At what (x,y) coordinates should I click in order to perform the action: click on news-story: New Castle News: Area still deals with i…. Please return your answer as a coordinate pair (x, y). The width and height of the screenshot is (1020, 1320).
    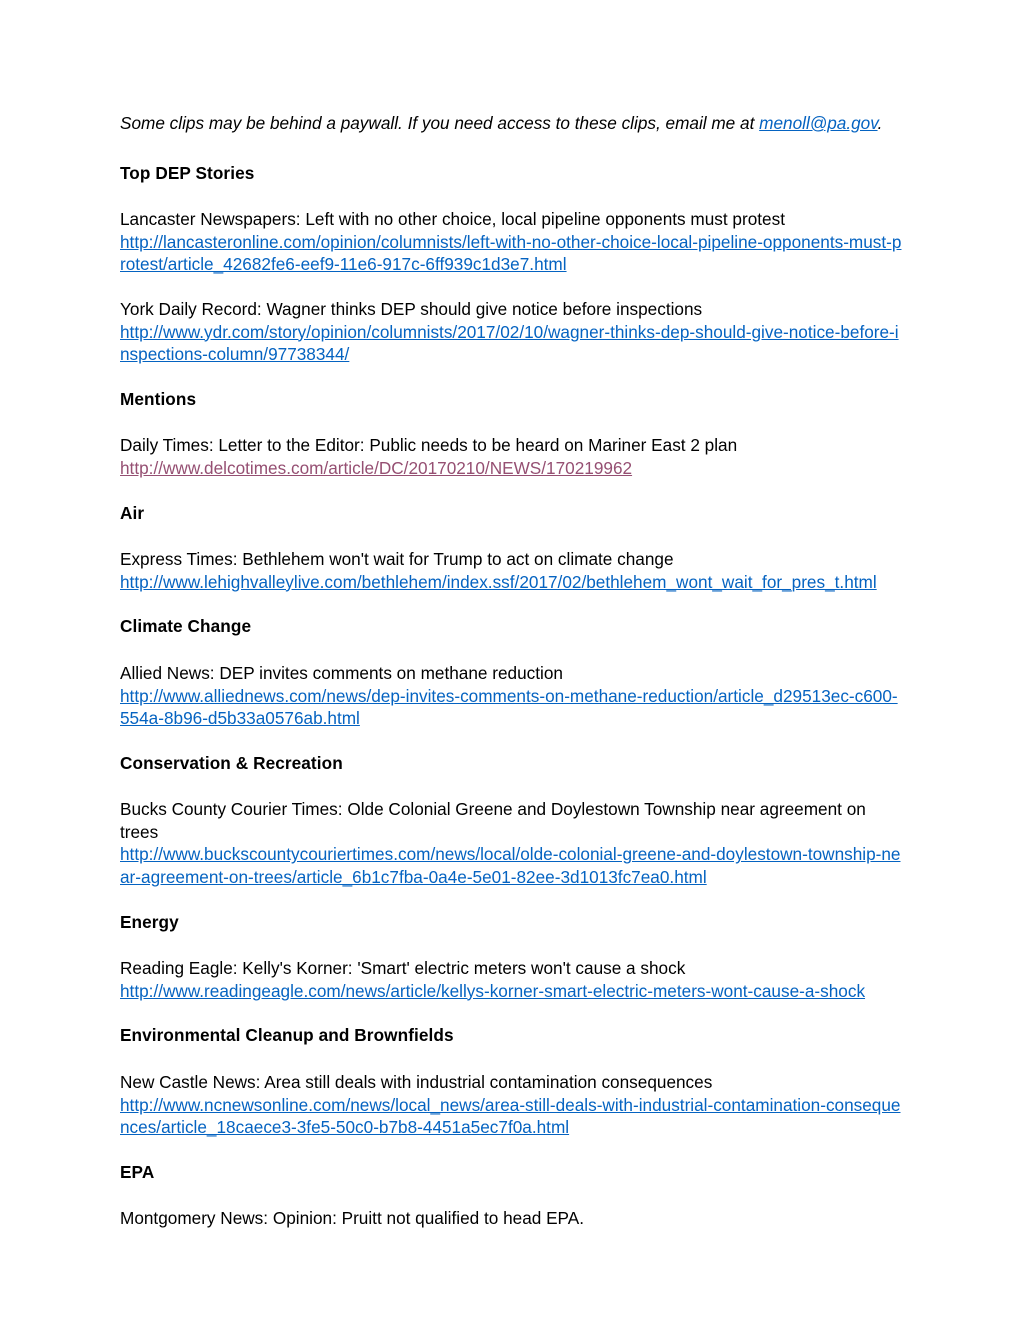
    Looking at the image, I should click on (511, 1105).